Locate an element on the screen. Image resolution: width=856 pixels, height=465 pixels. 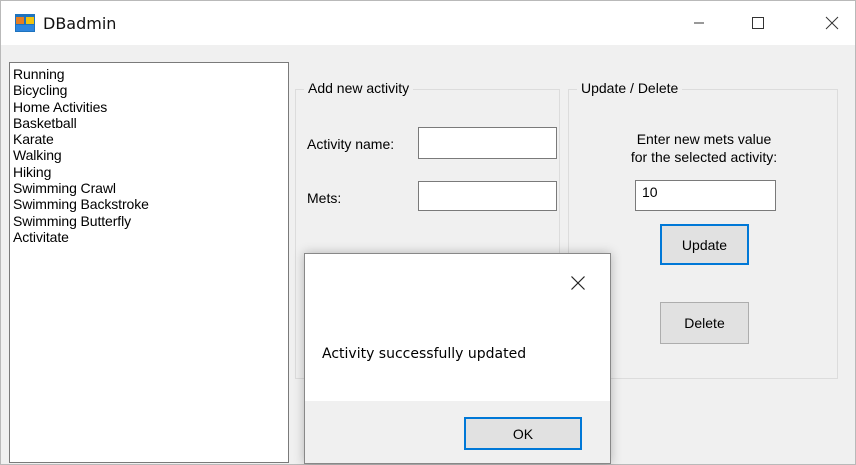
list-item: Running is located at coordinates (150, 74).